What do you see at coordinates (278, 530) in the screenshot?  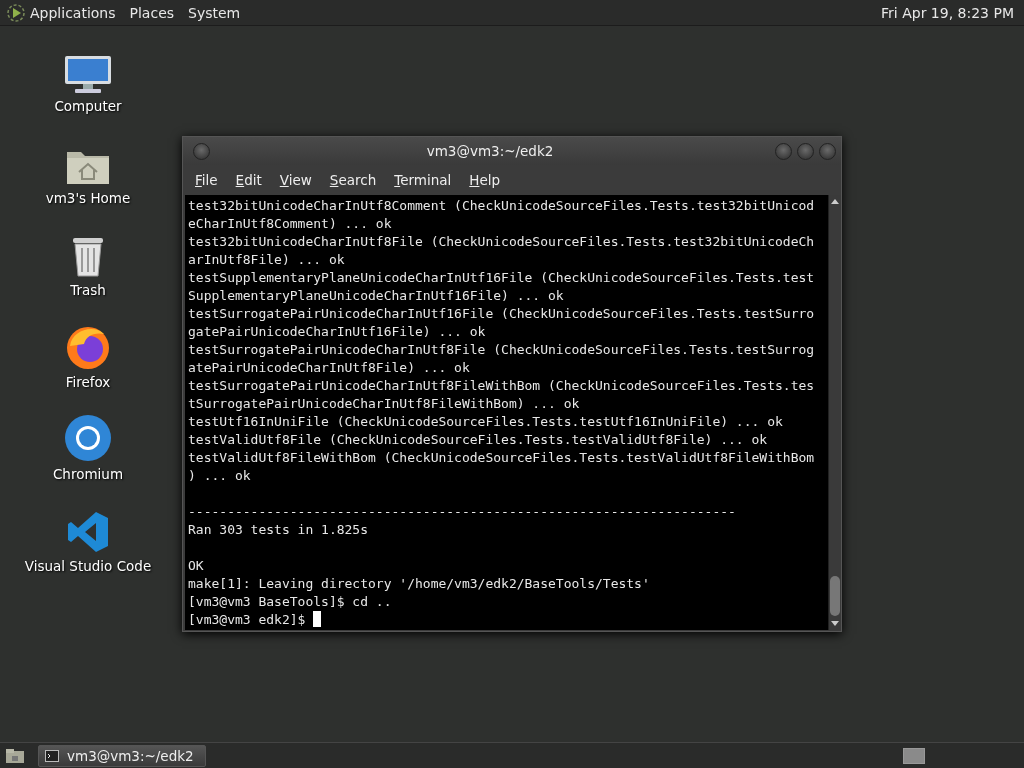 I see `terminal-line: Ran 303 tests in 1.825s` at bounding box center [278, 530].